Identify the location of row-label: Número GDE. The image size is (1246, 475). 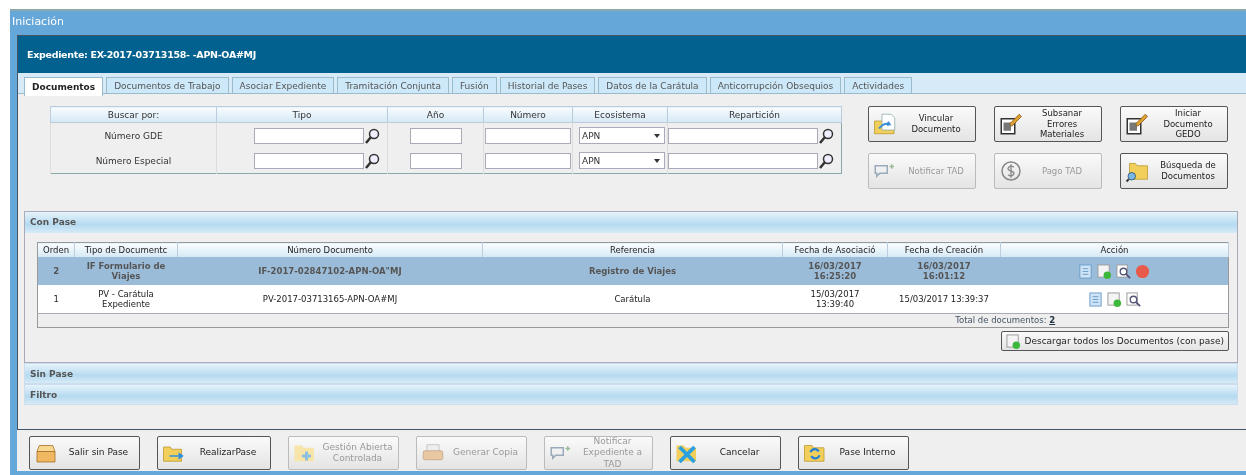
(133, 135).